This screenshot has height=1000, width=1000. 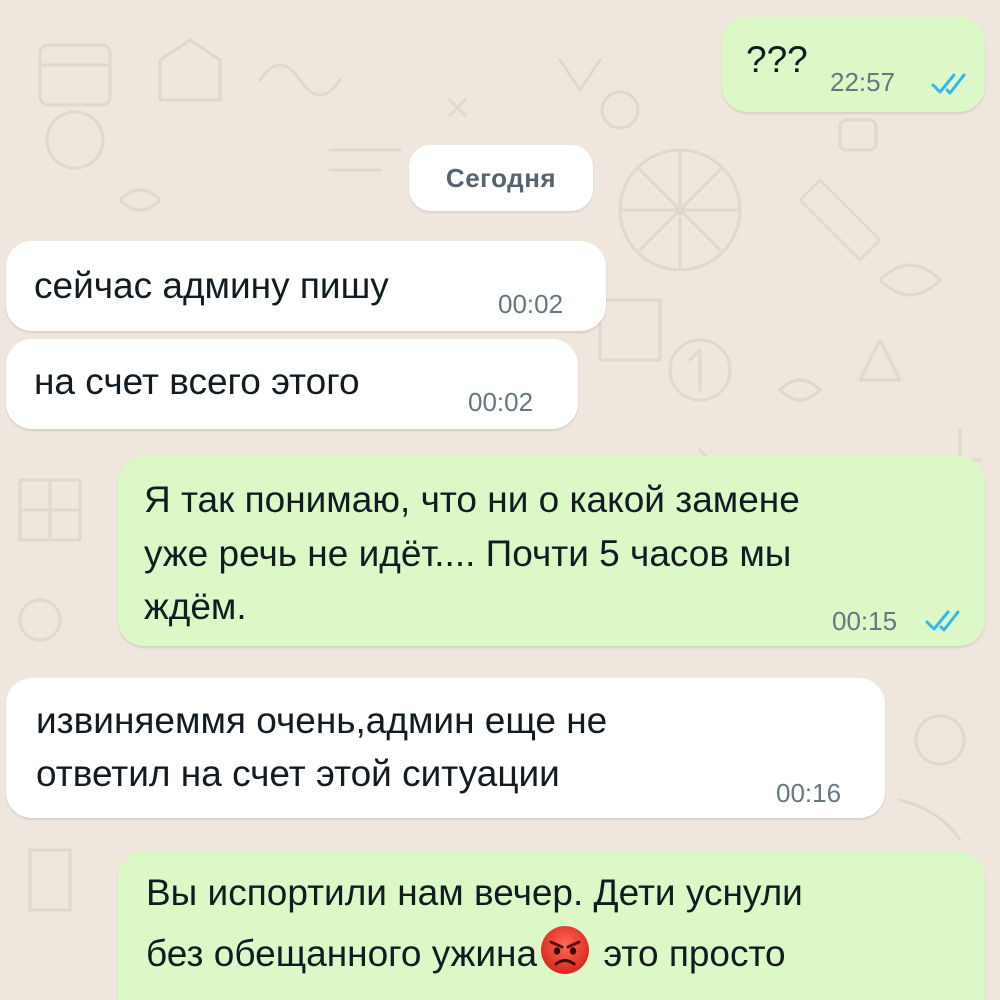 What do you see at coordinates (501, 178) in the screenshot?
I see `date-separator: Сегодня` at bounding box center [501, 178].